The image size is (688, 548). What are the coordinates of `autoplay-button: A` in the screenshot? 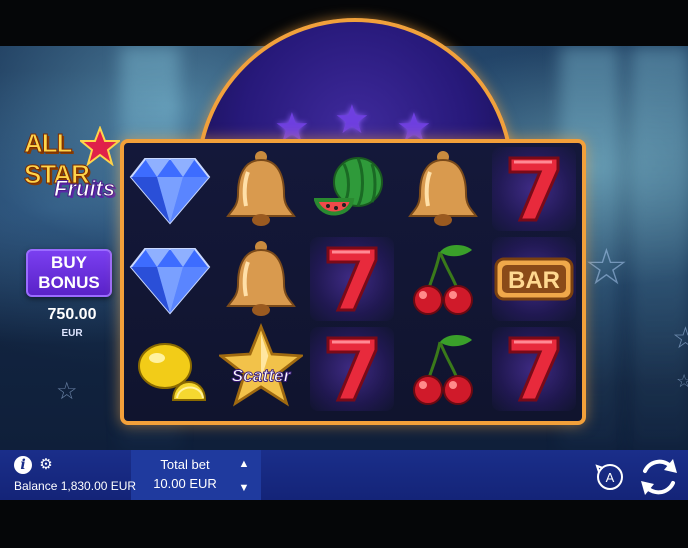 It's located at (610, 477).